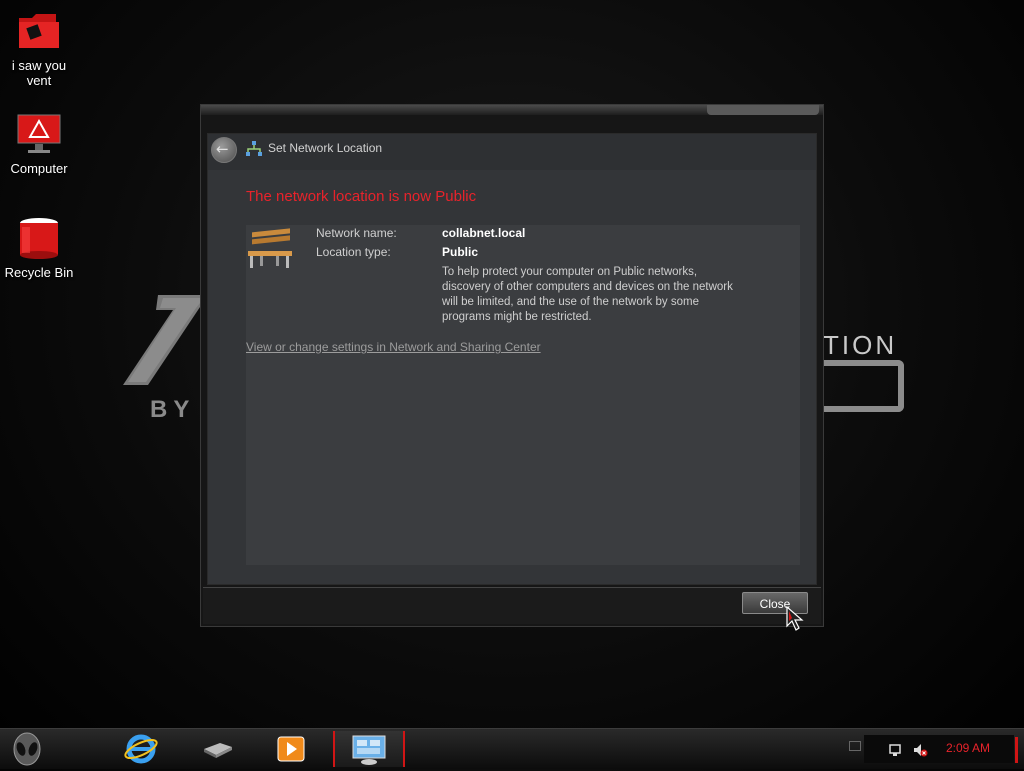  I want to click on wallpaper-seven-logo, so click(165, 340).